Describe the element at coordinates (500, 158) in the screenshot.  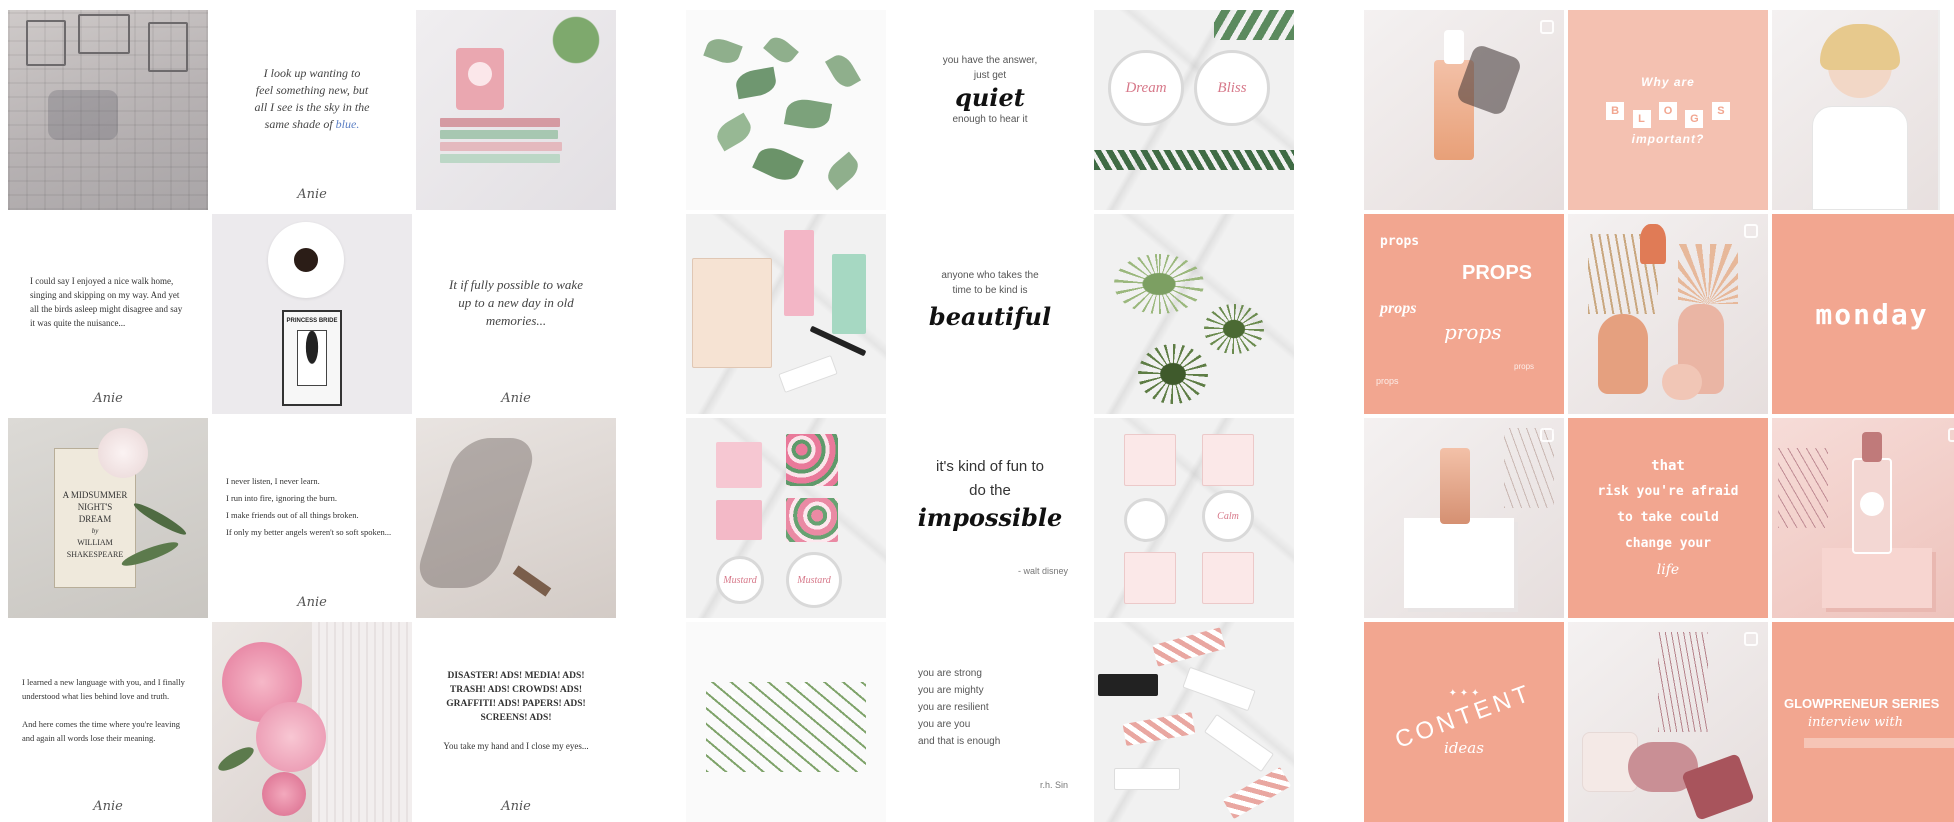
I see `book-shape` at that location.